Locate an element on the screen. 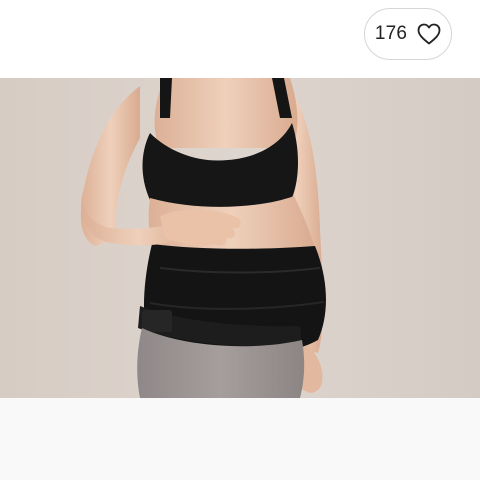 The height and width of the screenshot is (480, 480). like-count: 176 is located at coordinates (391, 33).